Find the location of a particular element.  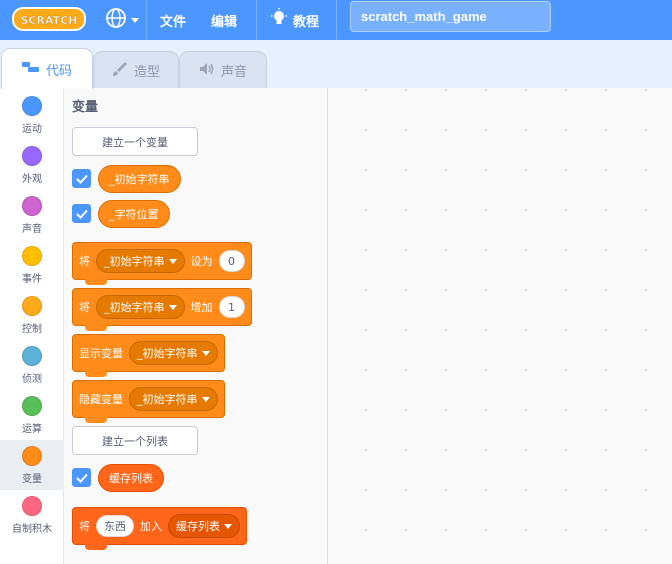

block-text: 设为 is located at coordinates (201, 261).